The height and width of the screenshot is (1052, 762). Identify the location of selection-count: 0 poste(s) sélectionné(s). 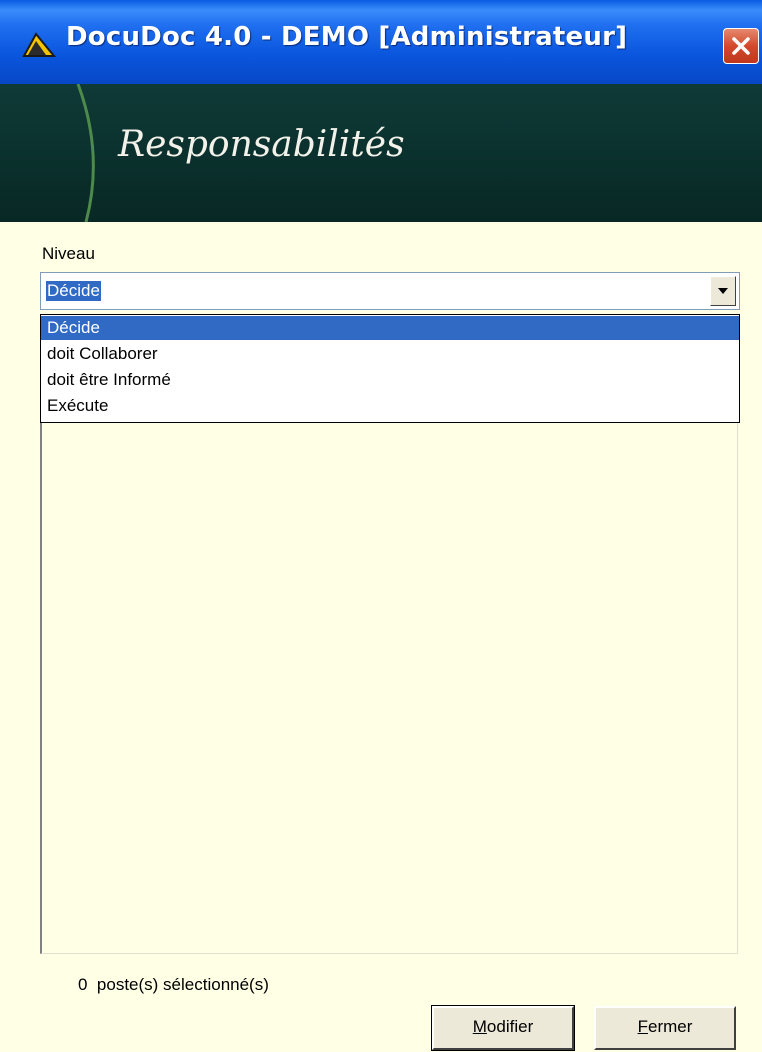
(173, 985).